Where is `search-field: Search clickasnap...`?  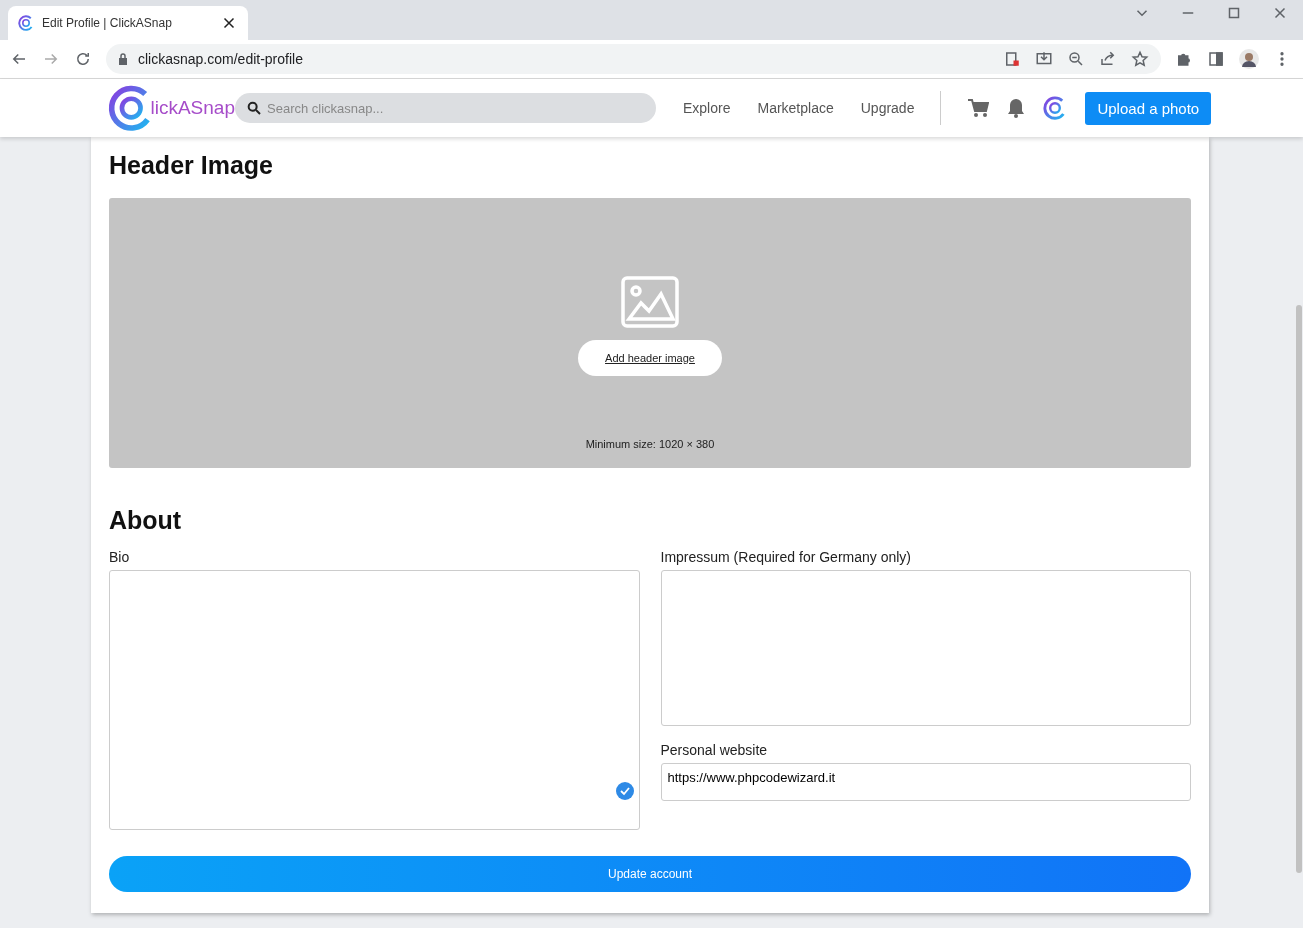 search-field: Search clickasnap... is located at coordinates (445, 108).